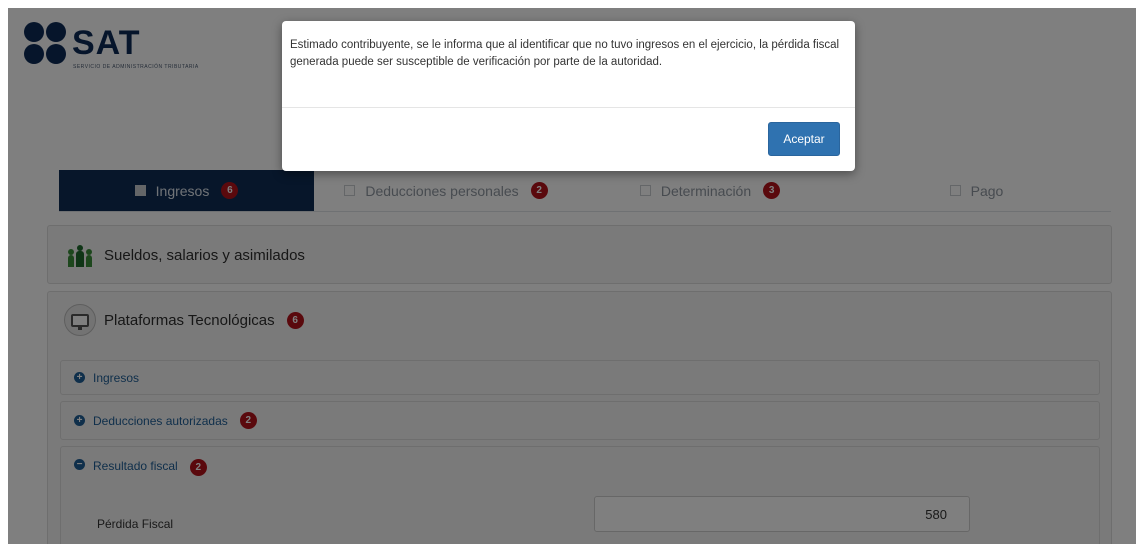 The image size is (1136, 544). Describe the element at coordinates (568, 107) in the screenshot. I see `dialog-divider` at that location.